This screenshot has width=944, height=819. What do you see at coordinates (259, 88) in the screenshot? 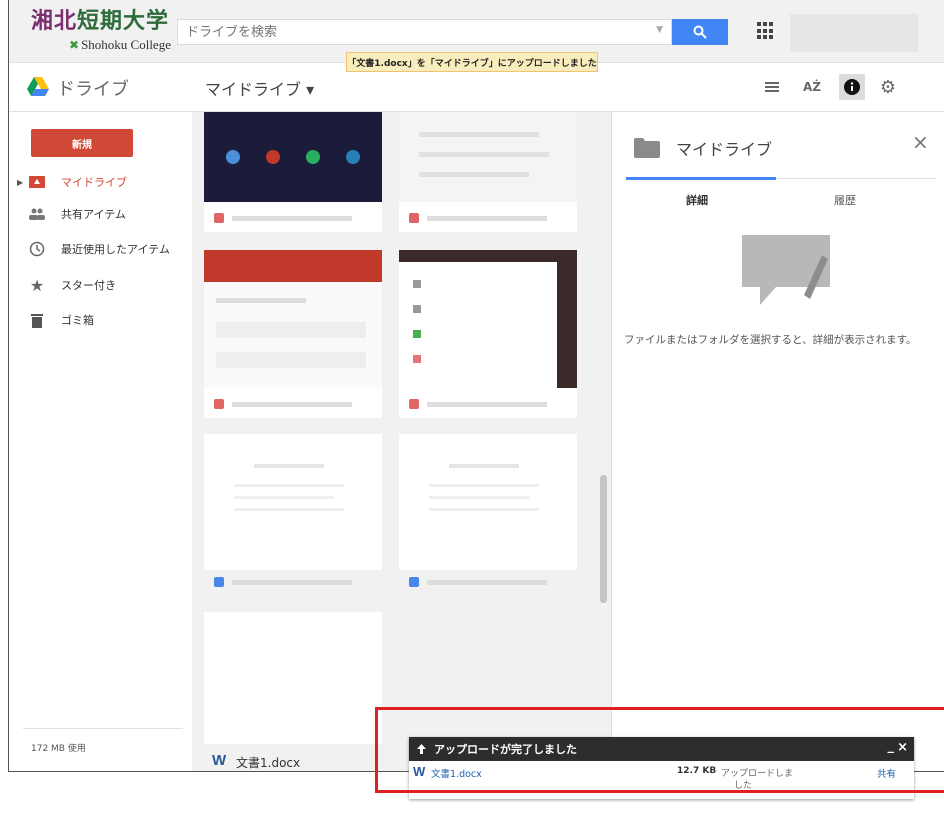
I see `location-dropdown: マイドライブ ▾` at bounding box center [259, 88].